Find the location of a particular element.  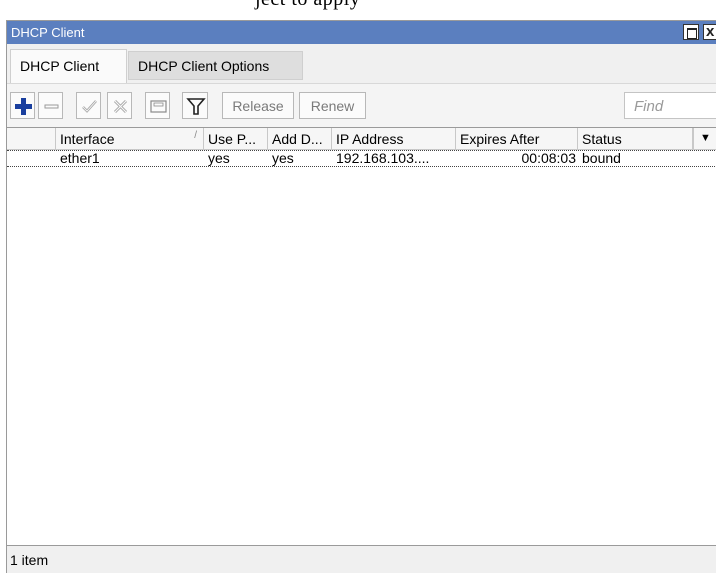

window-title: DHCP Client is located at coordinates (48, 32).